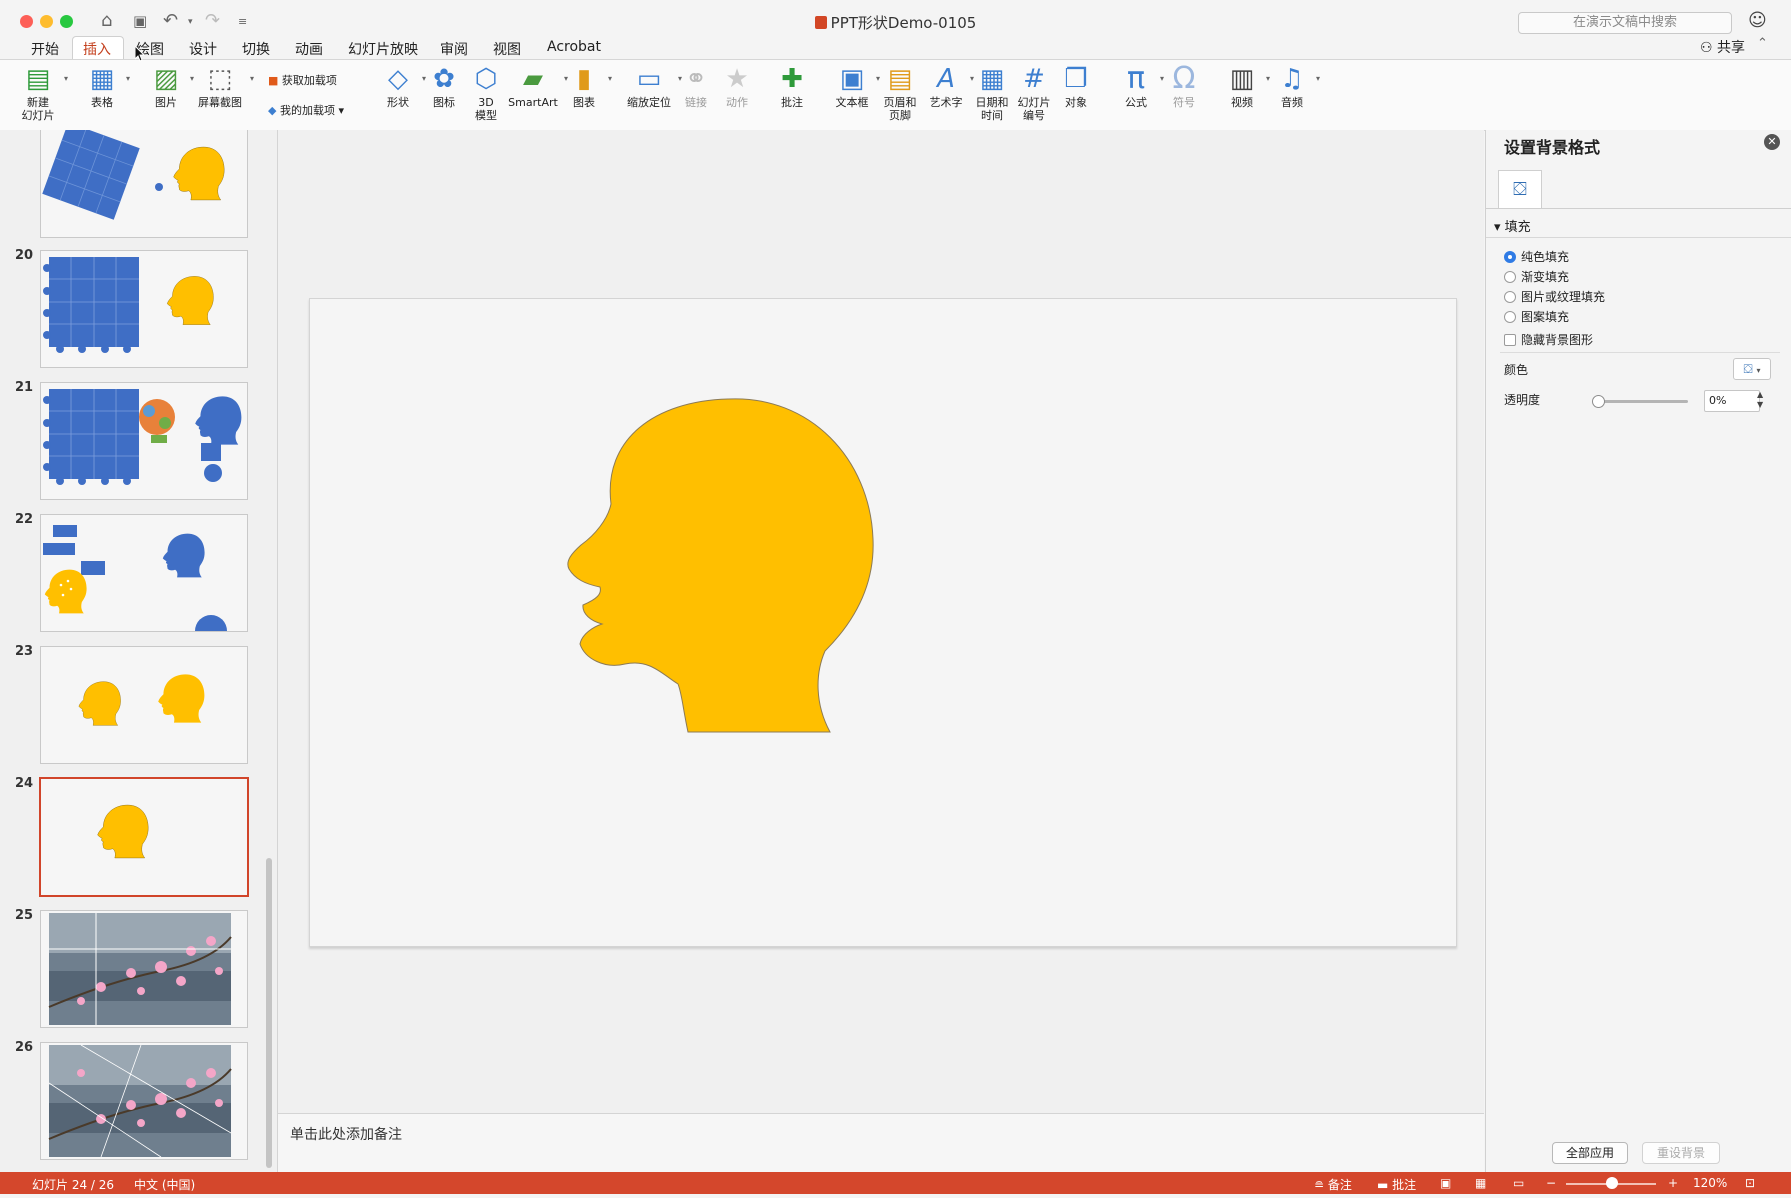  Describe the element at coordinates (1625, 23) in the screenshot. I see `search-input: 在演示文稿中搜索` at that location.